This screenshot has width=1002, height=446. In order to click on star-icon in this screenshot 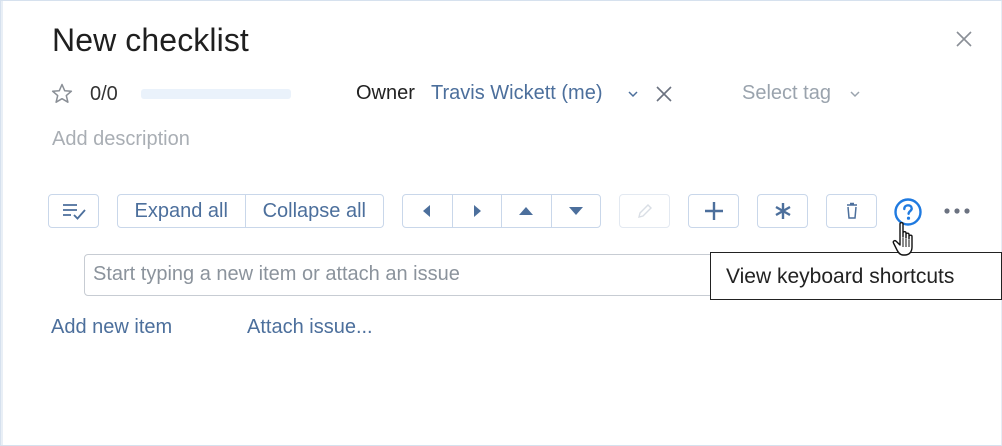, I will do `click(62, 94)`.